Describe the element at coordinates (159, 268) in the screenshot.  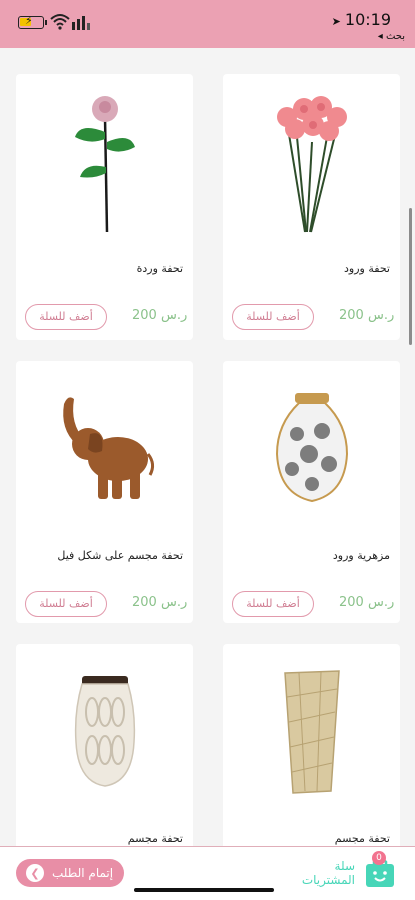
I see `product-name: تحفة وردة` at that location.